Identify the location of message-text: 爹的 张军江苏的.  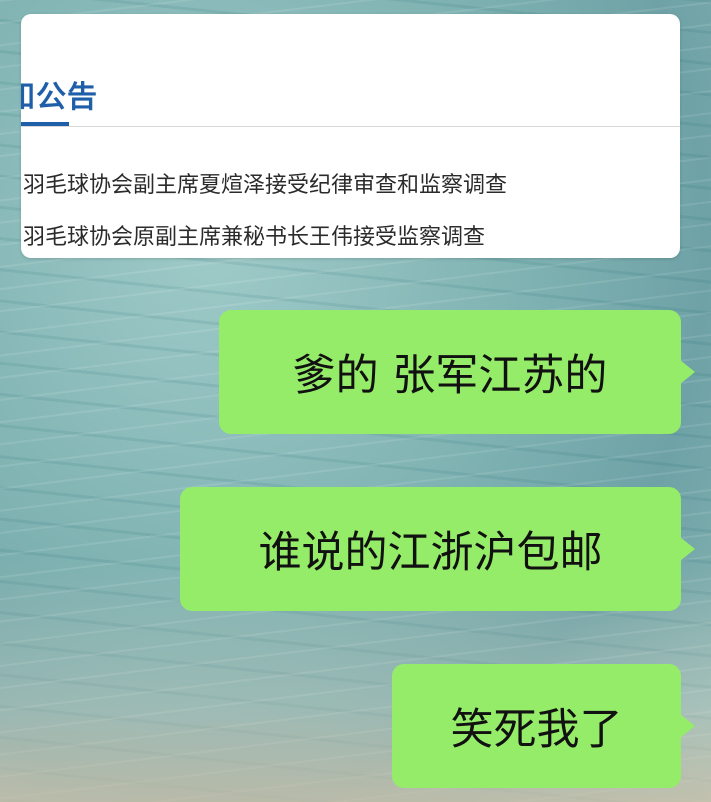
(450, 376).